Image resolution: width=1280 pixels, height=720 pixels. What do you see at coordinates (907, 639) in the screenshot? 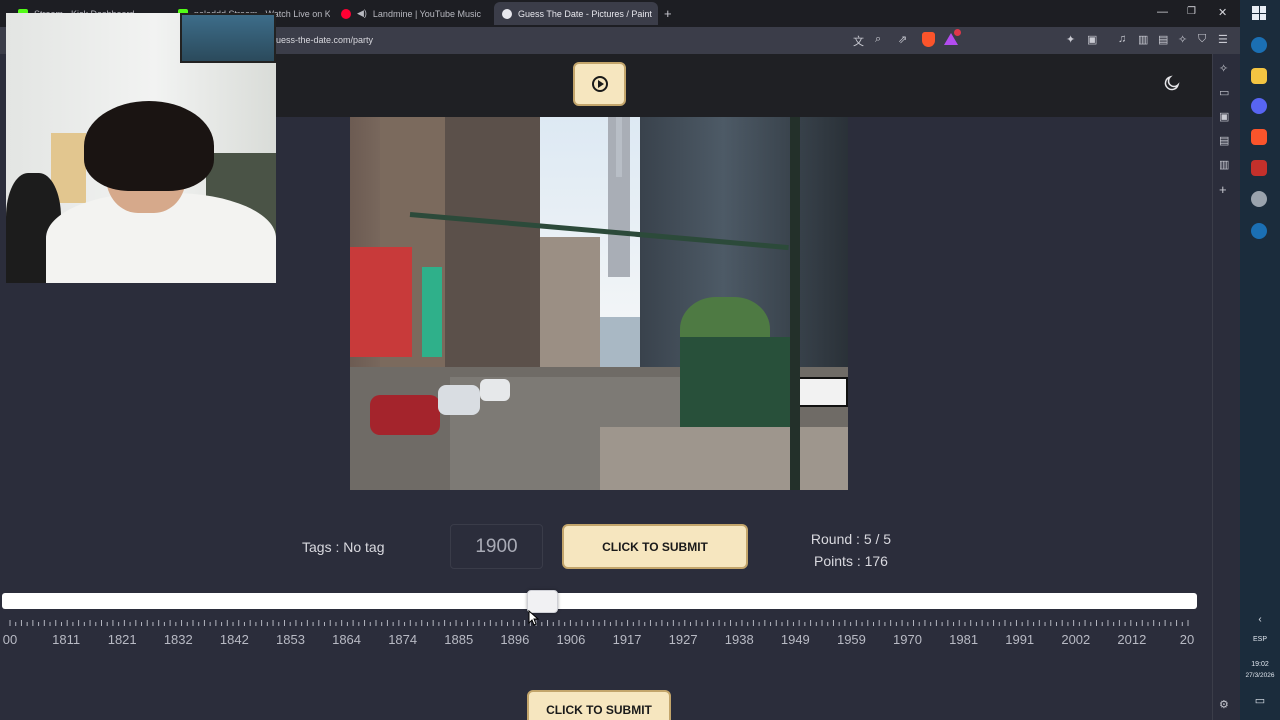
I see `slider-tick-label: 1970` at bounding box center [907, 639].